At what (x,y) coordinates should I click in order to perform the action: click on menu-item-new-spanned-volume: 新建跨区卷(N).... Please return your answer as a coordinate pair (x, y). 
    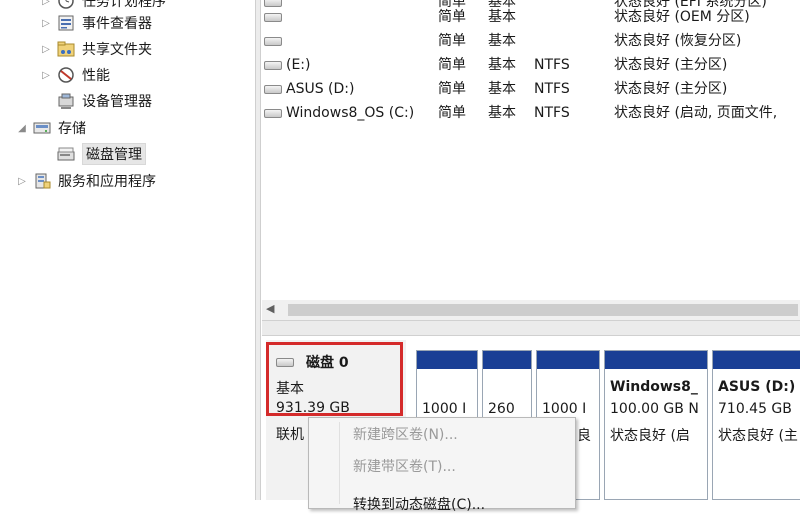
    Looking at the image, I should click on (405, 434).